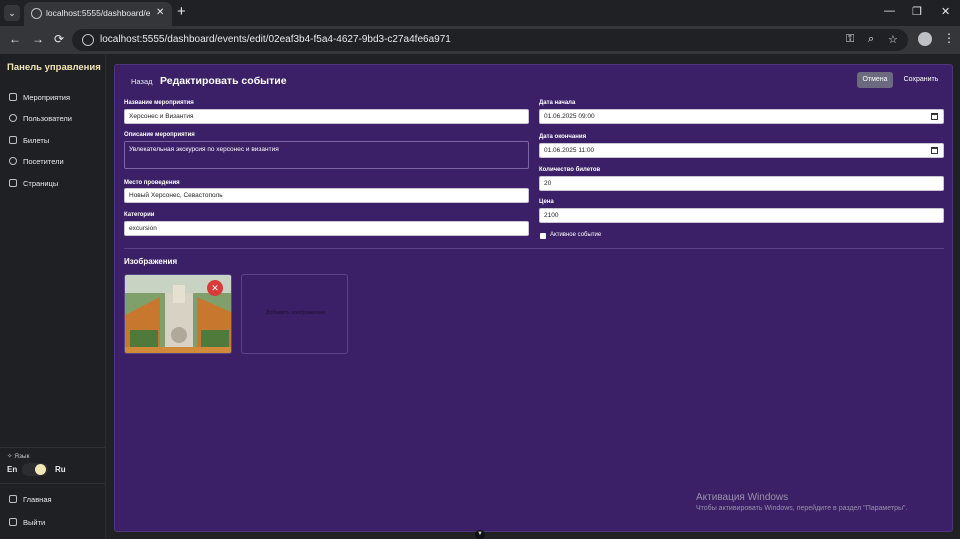  What do you see at coordinates (160, 12) in the screenshot?
I see `tab-close-icon: ✕` at bounding box center [160, 12].